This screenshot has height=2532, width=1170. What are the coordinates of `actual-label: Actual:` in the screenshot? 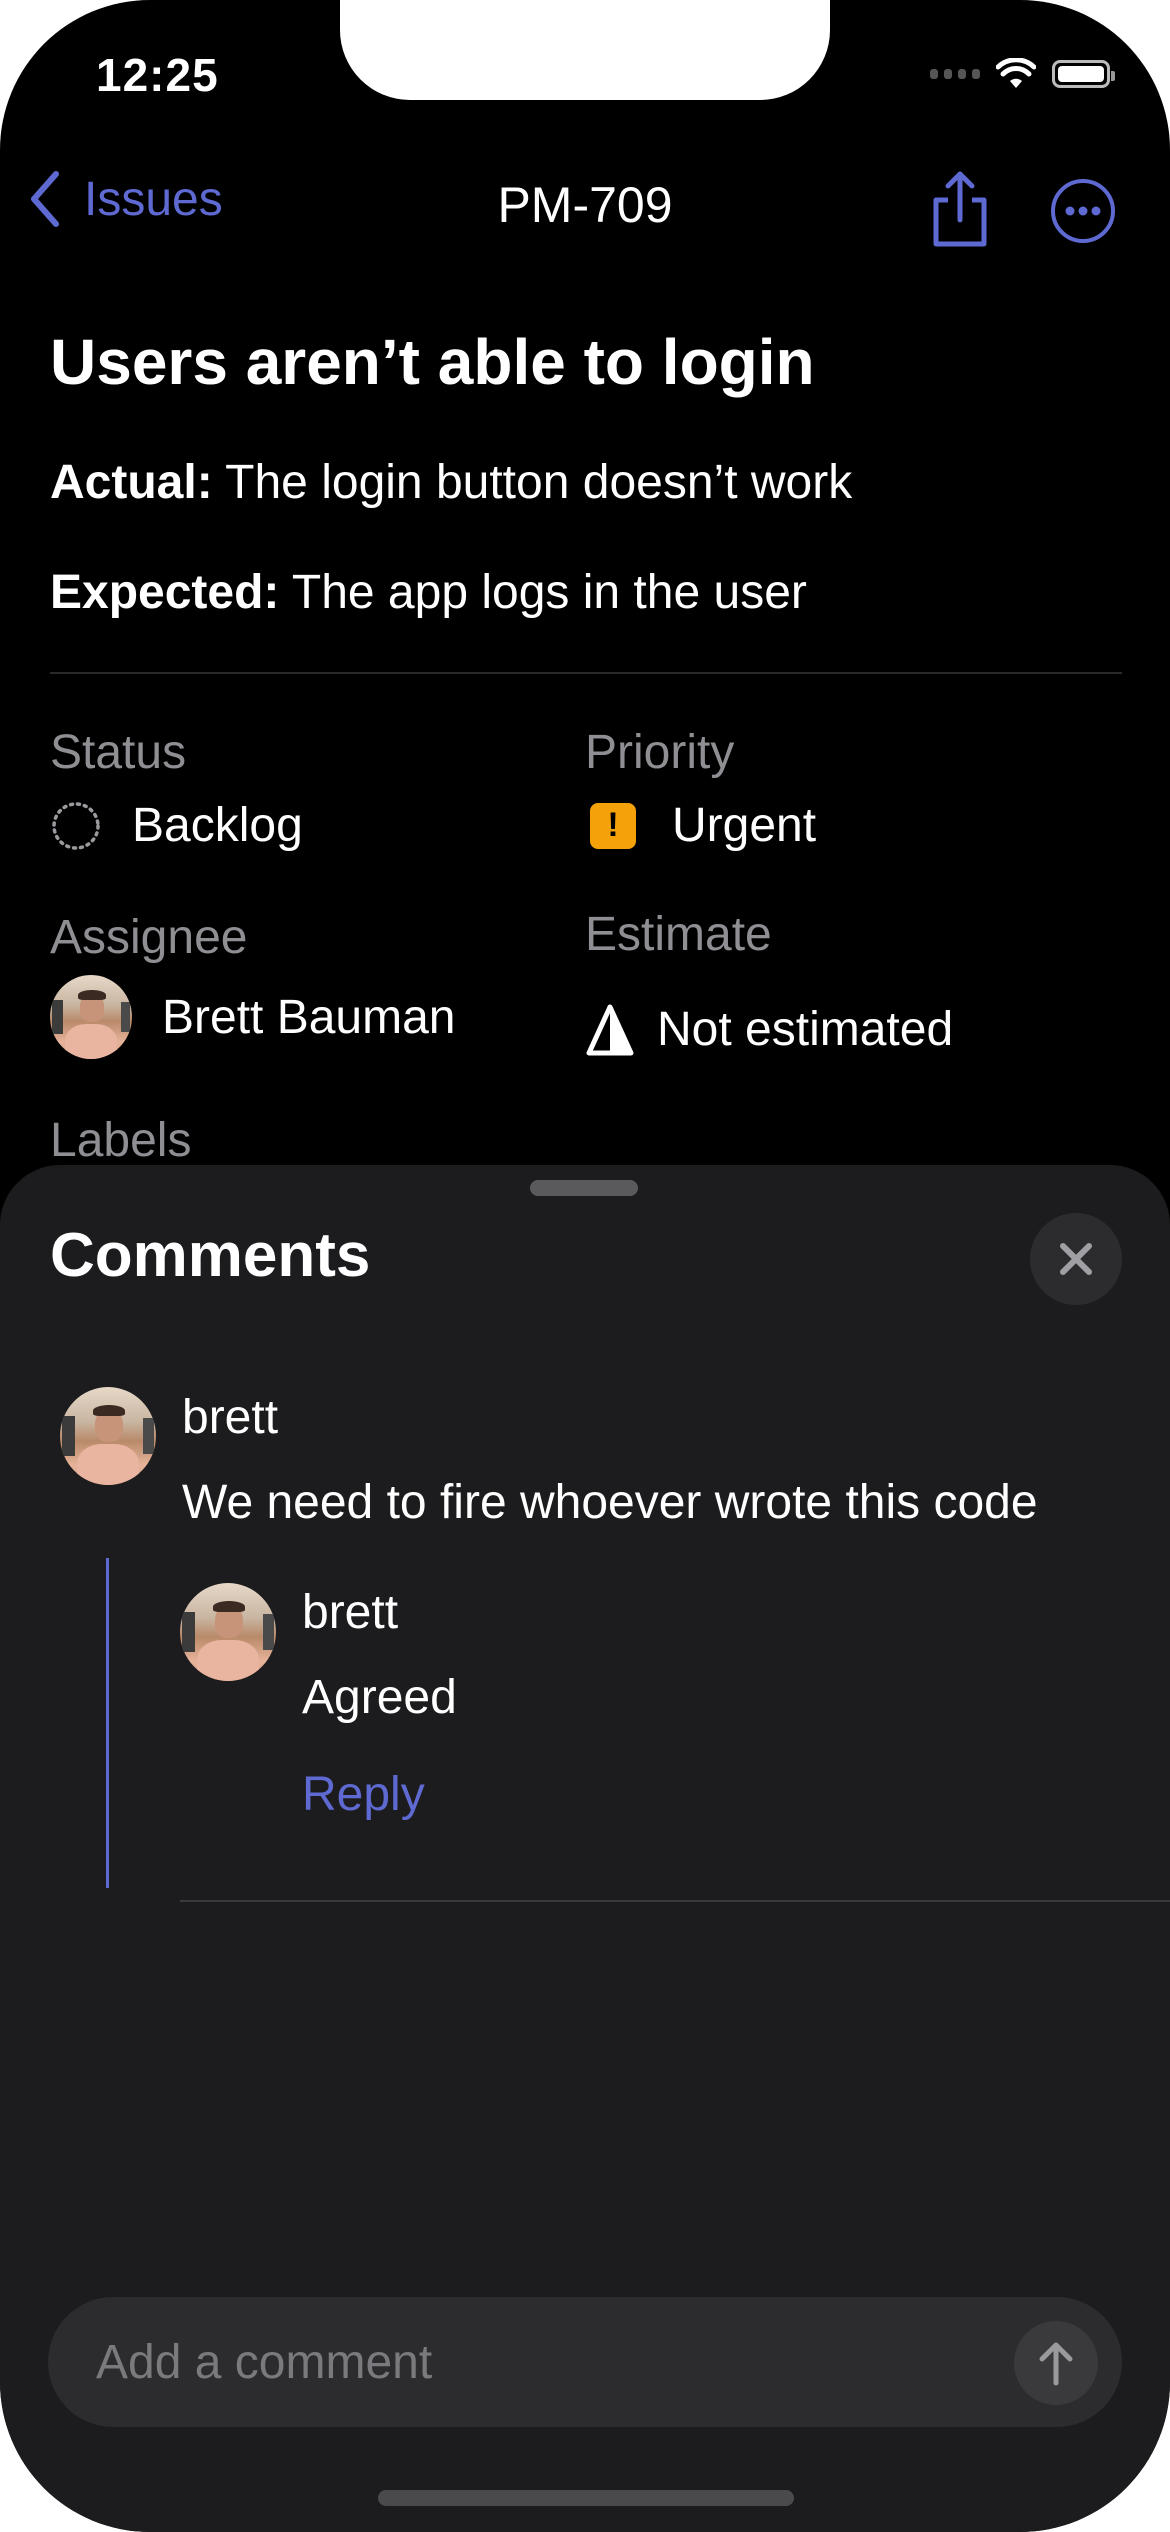 It's located at (131, 482).